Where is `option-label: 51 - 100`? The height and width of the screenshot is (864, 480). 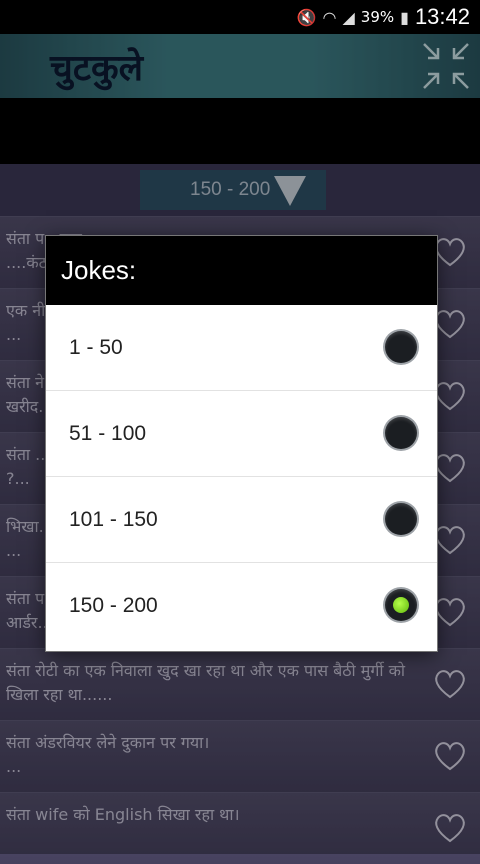
option-label: 51 - 100 is located at coordinates (108, 433).